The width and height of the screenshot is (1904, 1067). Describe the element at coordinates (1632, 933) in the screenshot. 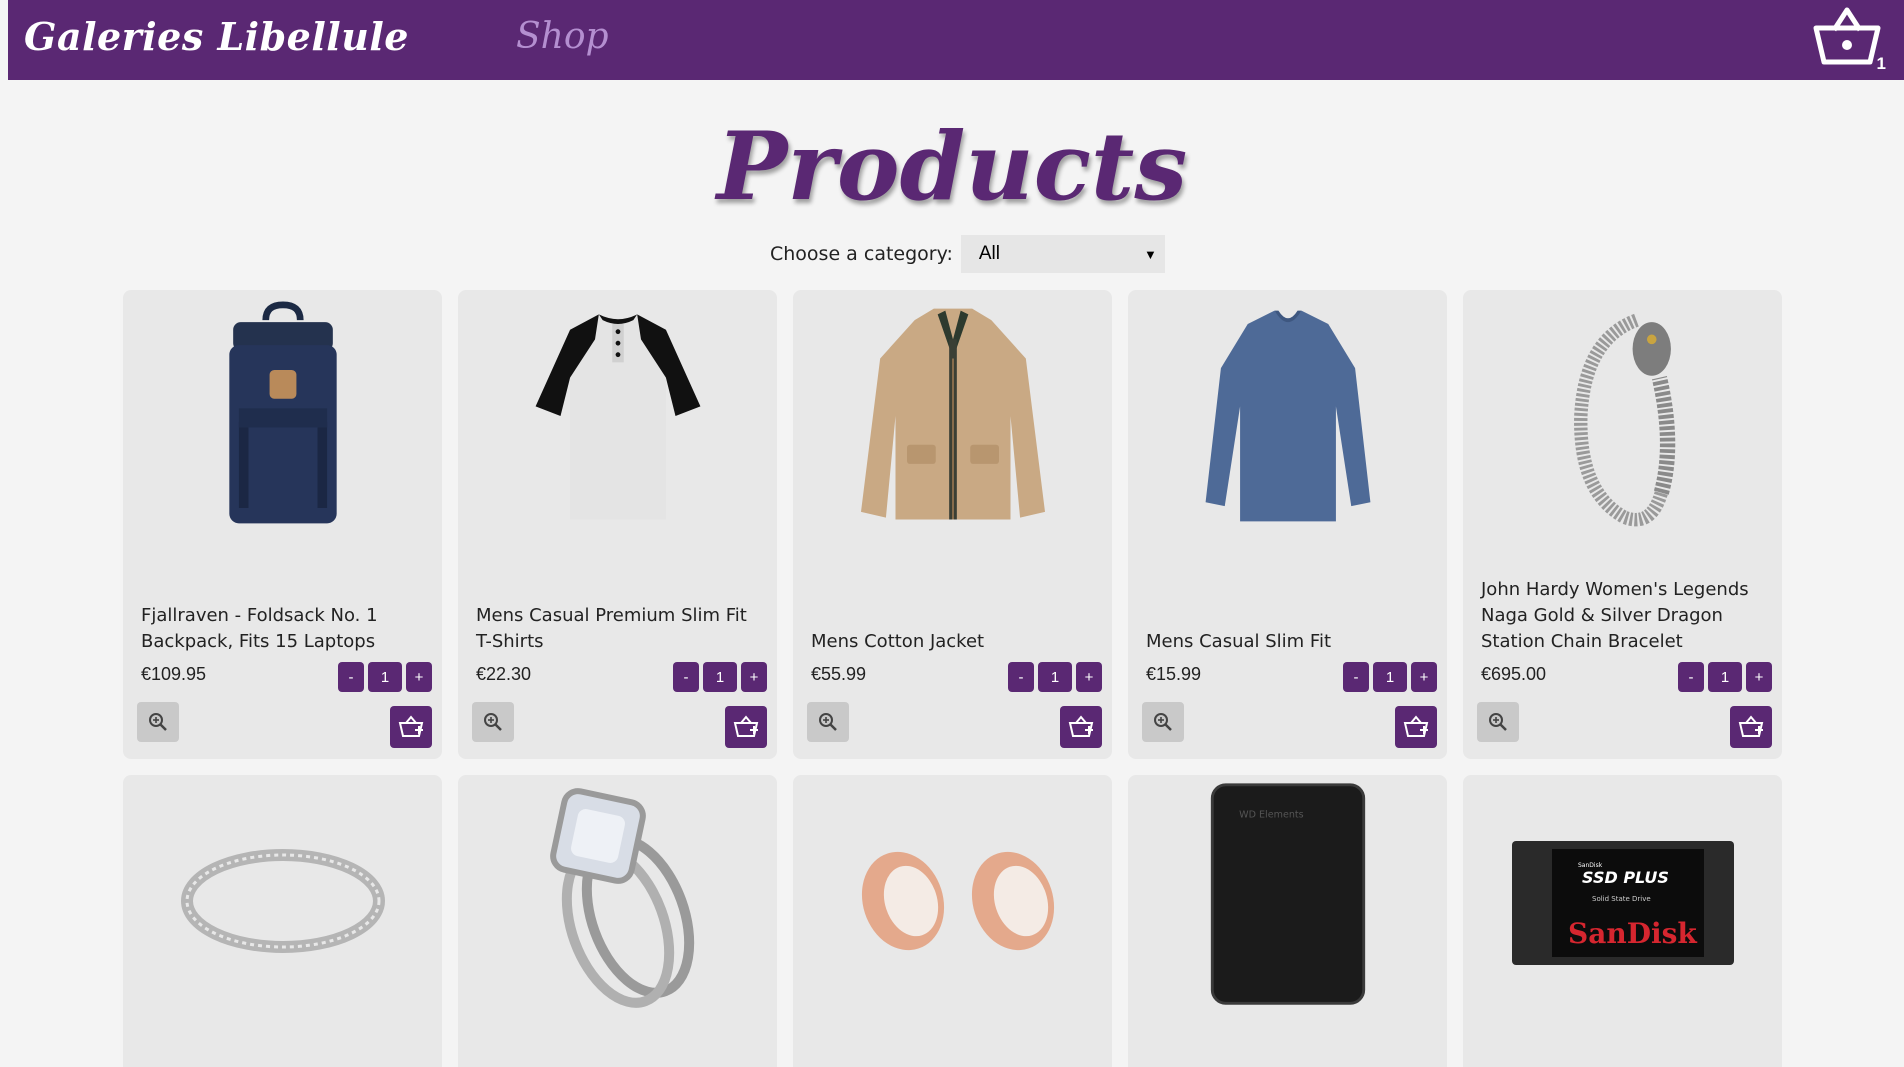

I see `ssd-brand-logo: SanDisk` at that location.